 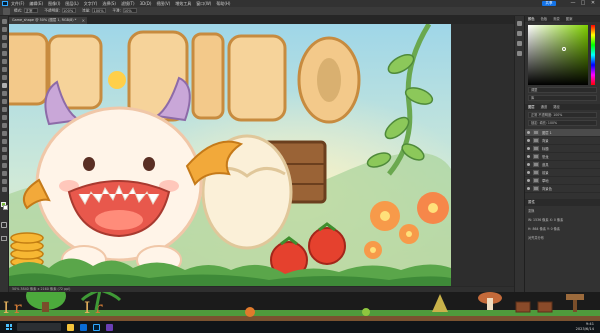 What do you see at coordinates (129, 11) in the screenshot?
I see `smoothing-input: 10%` at bounding box center [129, 11].